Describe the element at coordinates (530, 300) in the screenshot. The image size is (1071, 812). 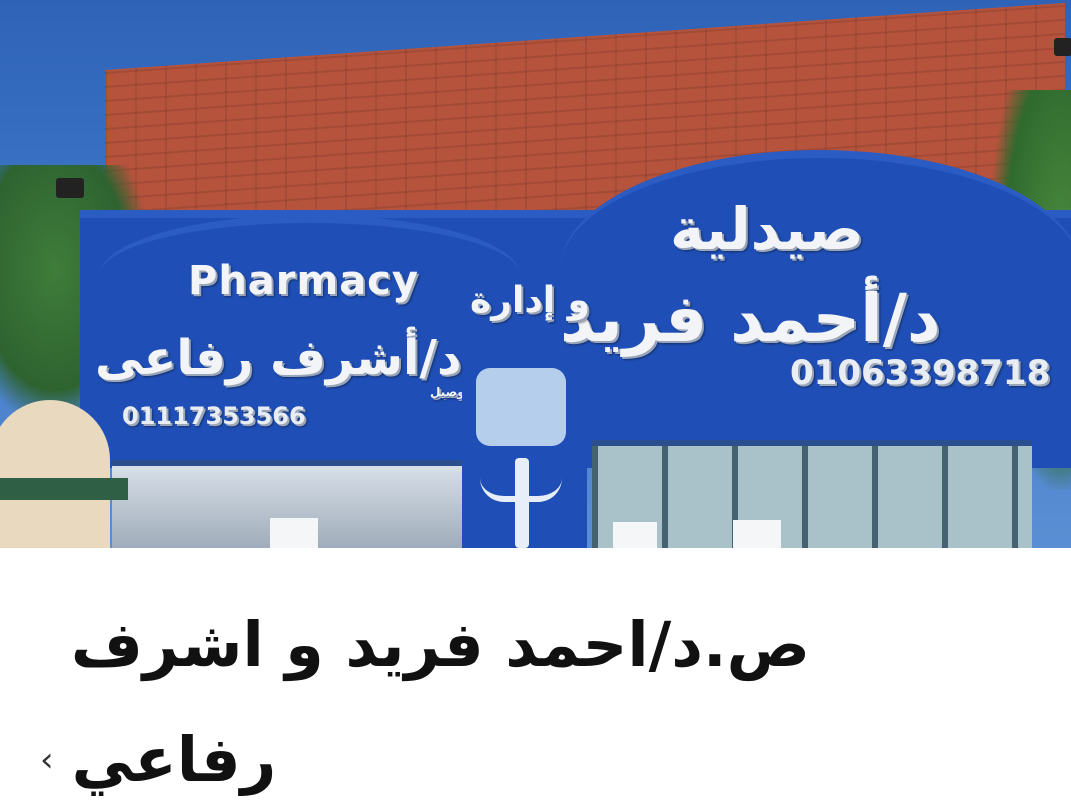
I see `sign-and-management: و إدارة` at that location.